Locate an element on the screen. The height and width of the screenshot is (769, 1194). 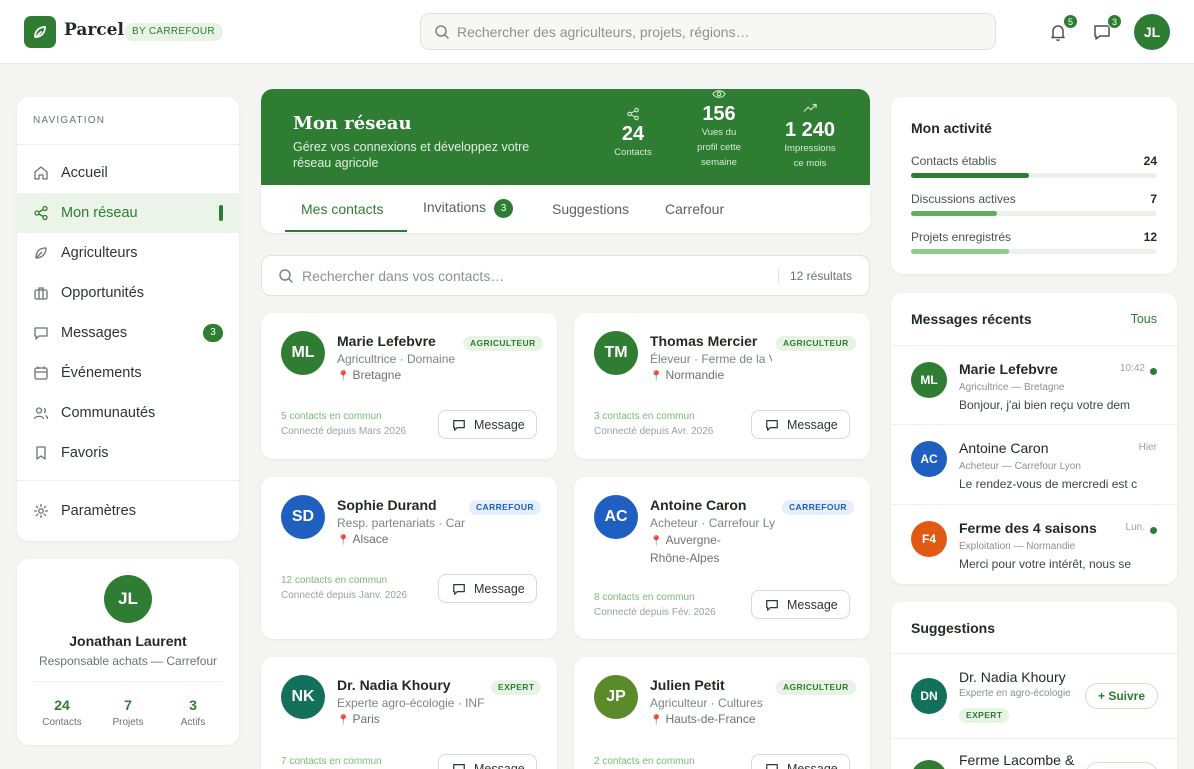
unread-dot is located at coordinates (1153, 371).